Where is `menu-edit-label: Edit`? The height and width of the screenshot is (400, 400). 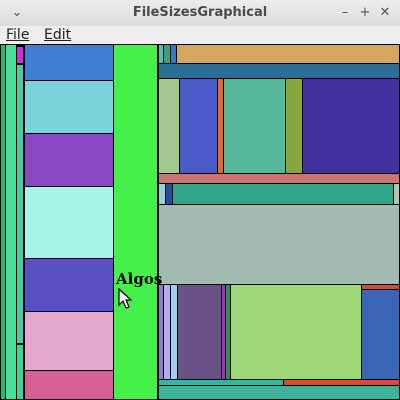 menu-edit-label: Edit is located at coordinates (58, 35).